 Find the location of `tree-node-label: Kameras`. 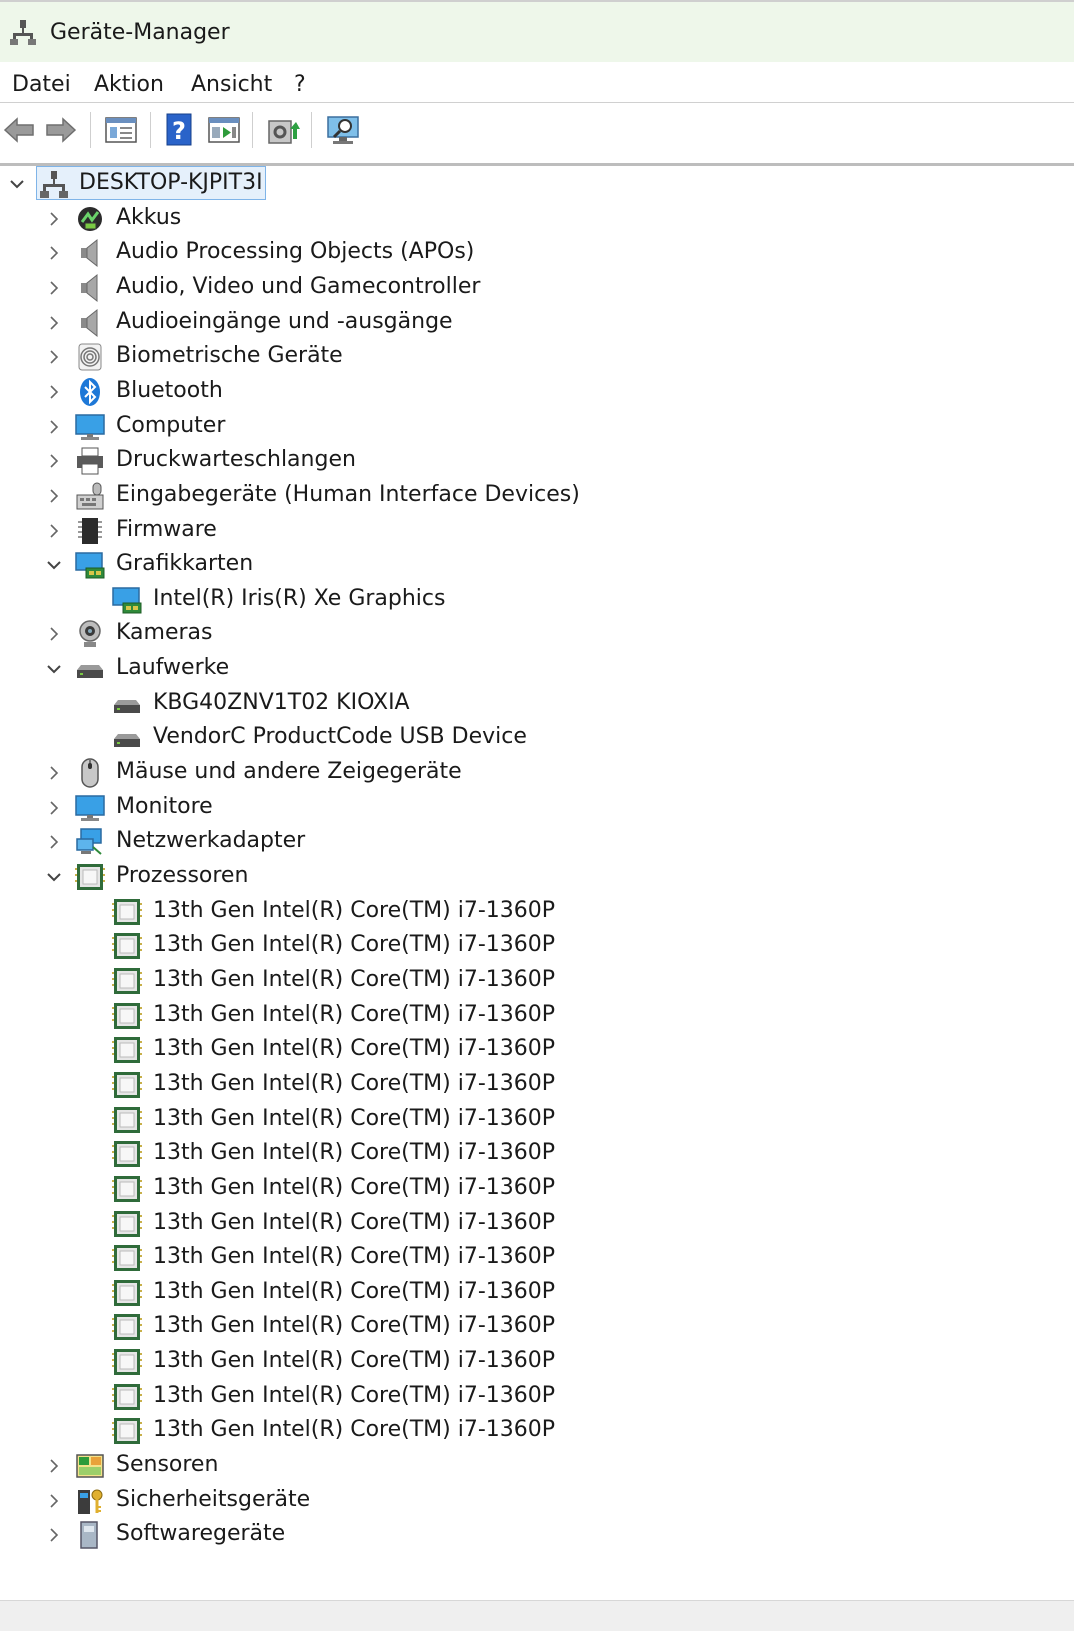

tree-node-label: Kameras is located at coordinates (164, 632).